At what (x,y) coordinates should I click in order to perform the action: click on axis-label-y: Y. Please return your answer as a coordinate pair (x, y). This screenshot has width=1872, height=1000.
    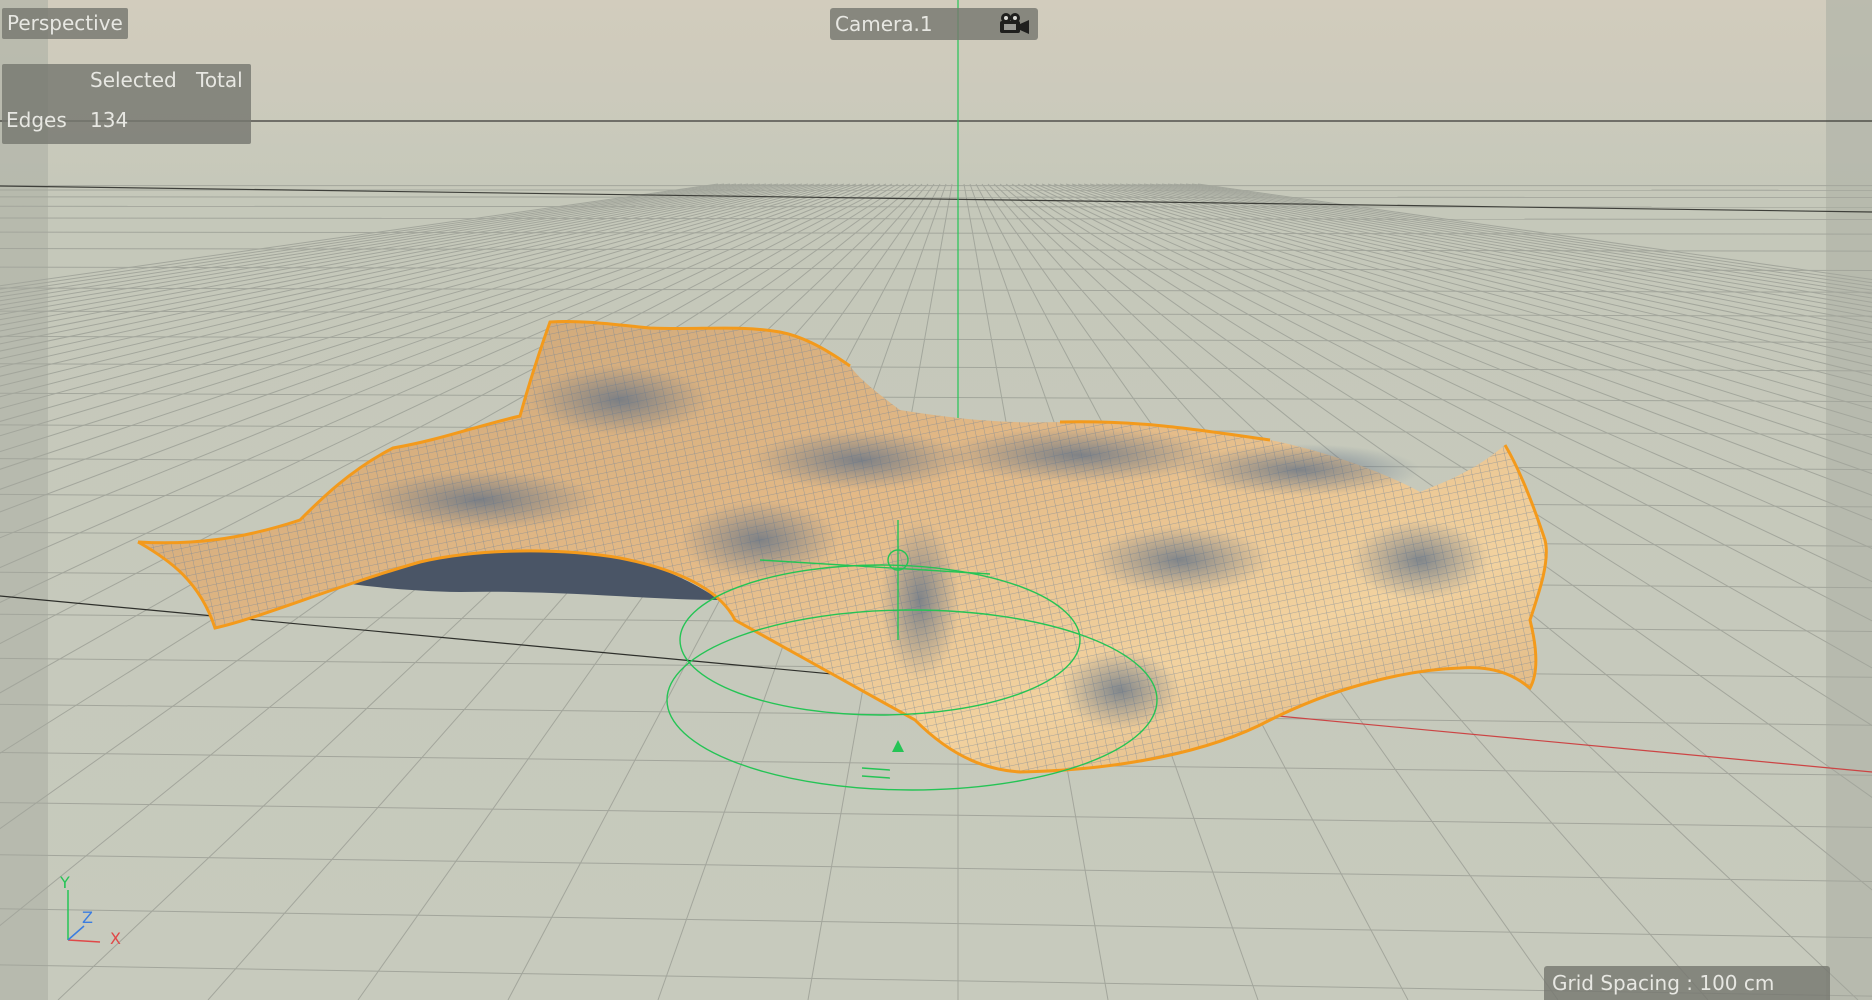
    Looking at the image, I should click on (64, 882).